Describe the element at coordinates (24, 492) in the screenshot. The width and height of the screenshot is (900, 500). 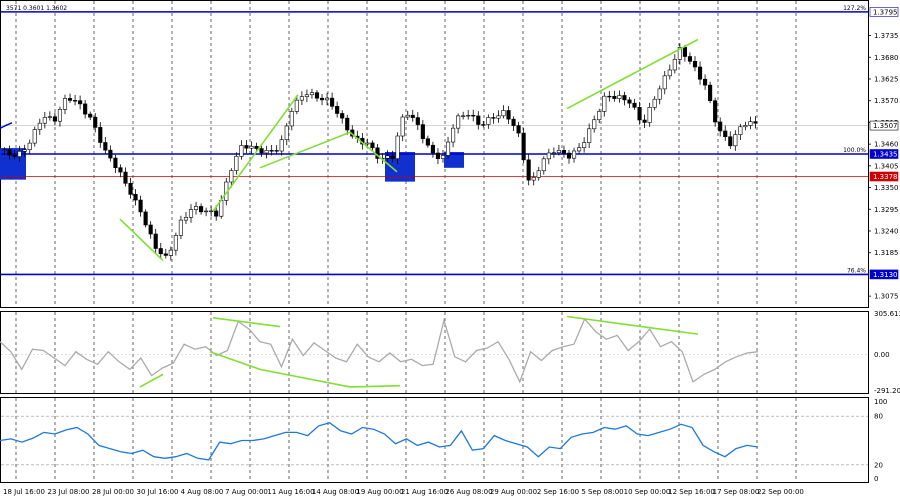
I see `x-tick-label: 18 Jul 16:00` at that location.